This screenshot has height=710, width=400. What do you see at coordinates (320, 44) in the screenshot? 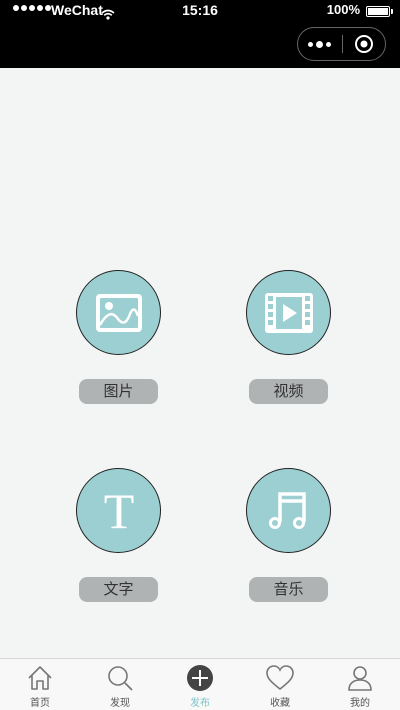
I see `more-dots-icon` at bounding box center [320, 44].